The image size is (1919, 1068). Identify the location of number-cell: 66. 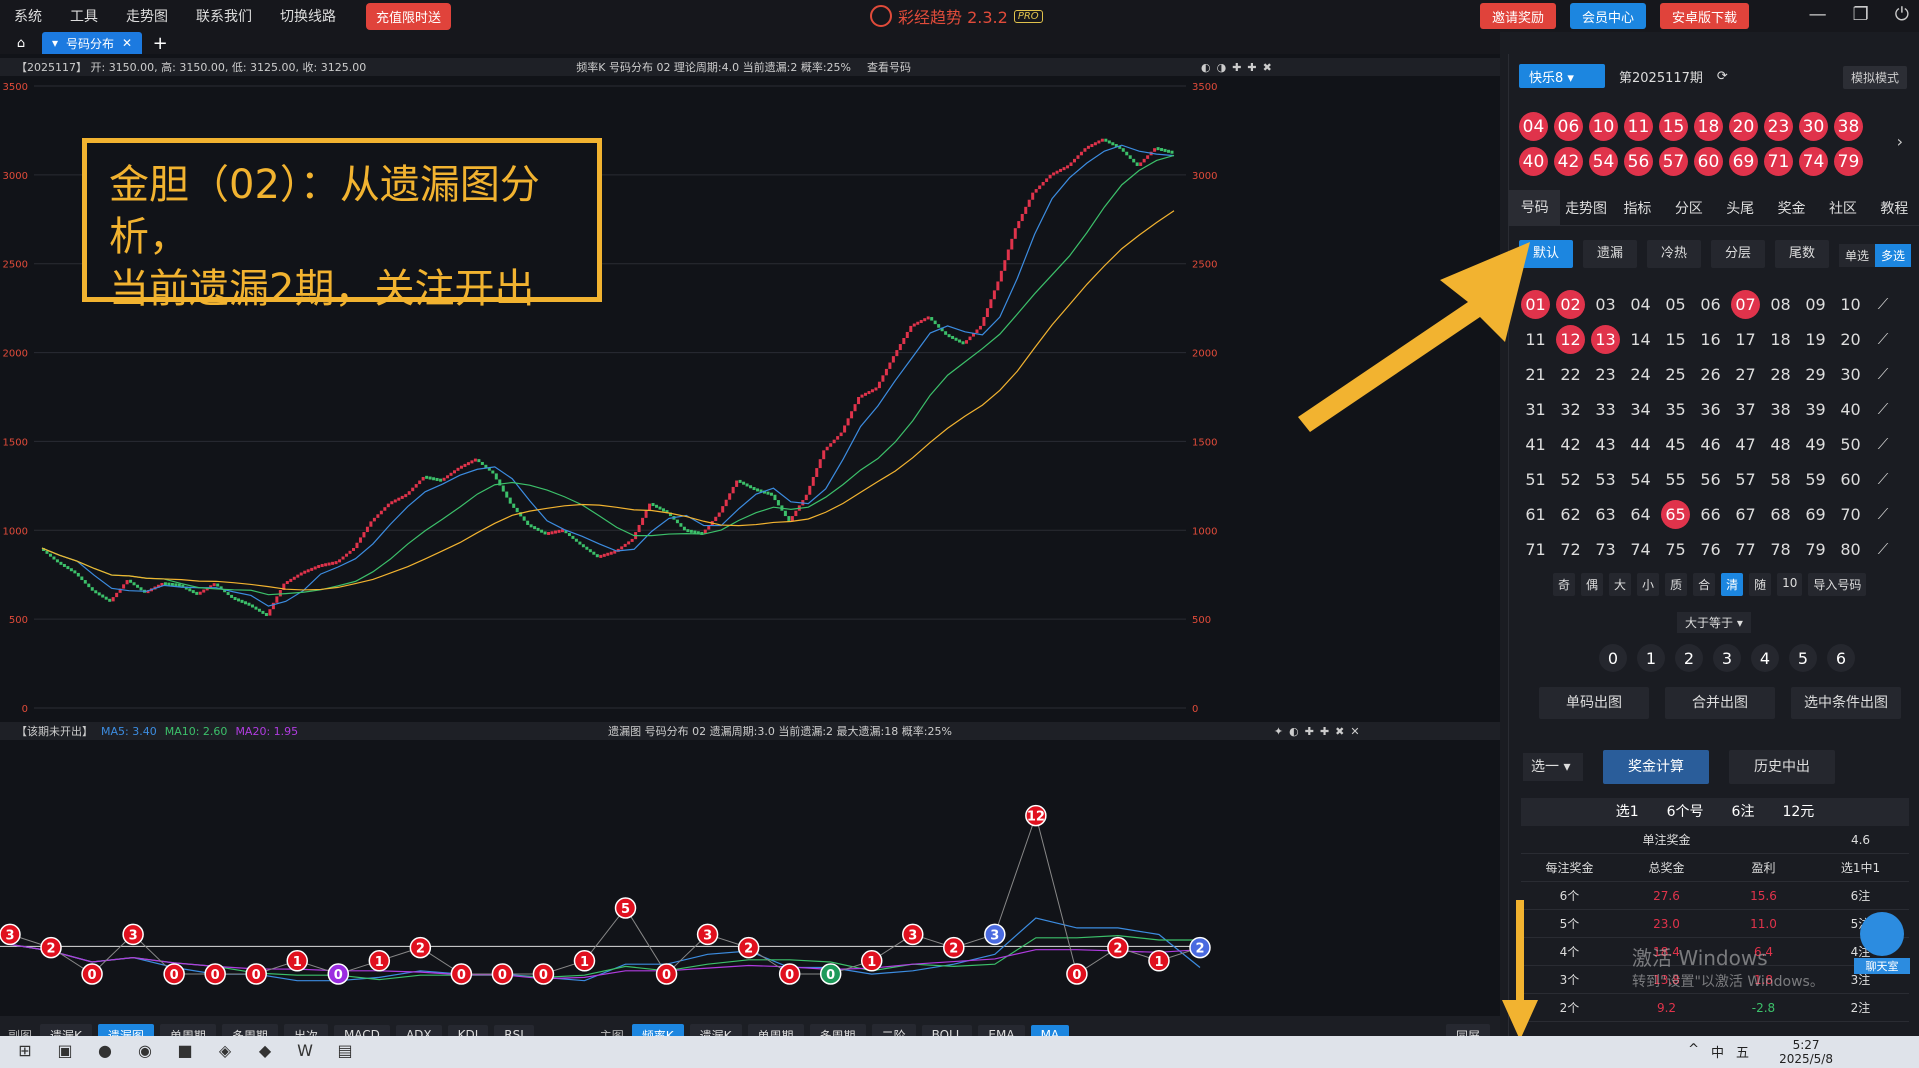
(1710, 514).